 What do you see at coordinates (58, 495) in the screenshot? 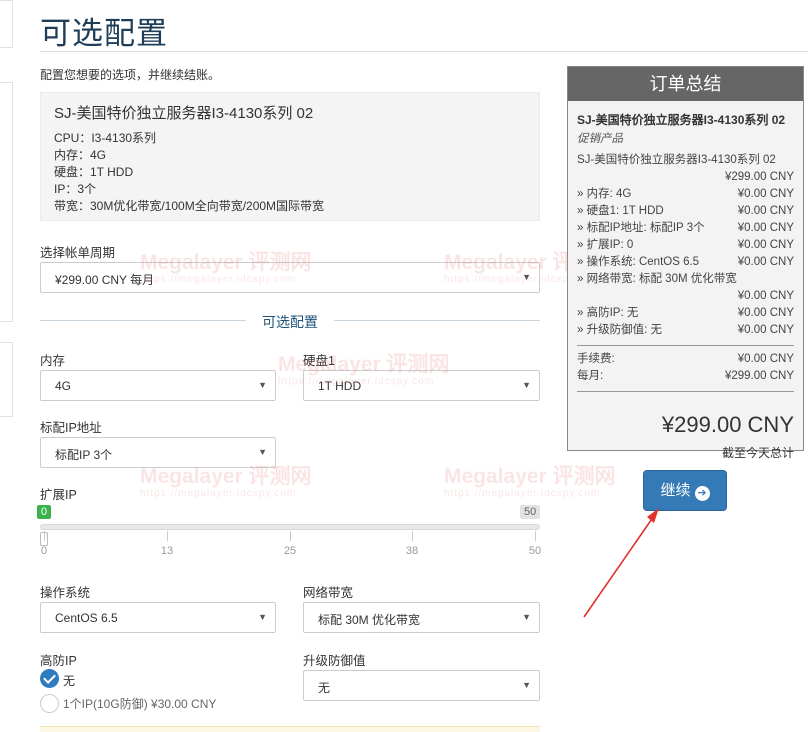
I see `extra-ip-label: 扩展IP` at bounding box center [58, 495].